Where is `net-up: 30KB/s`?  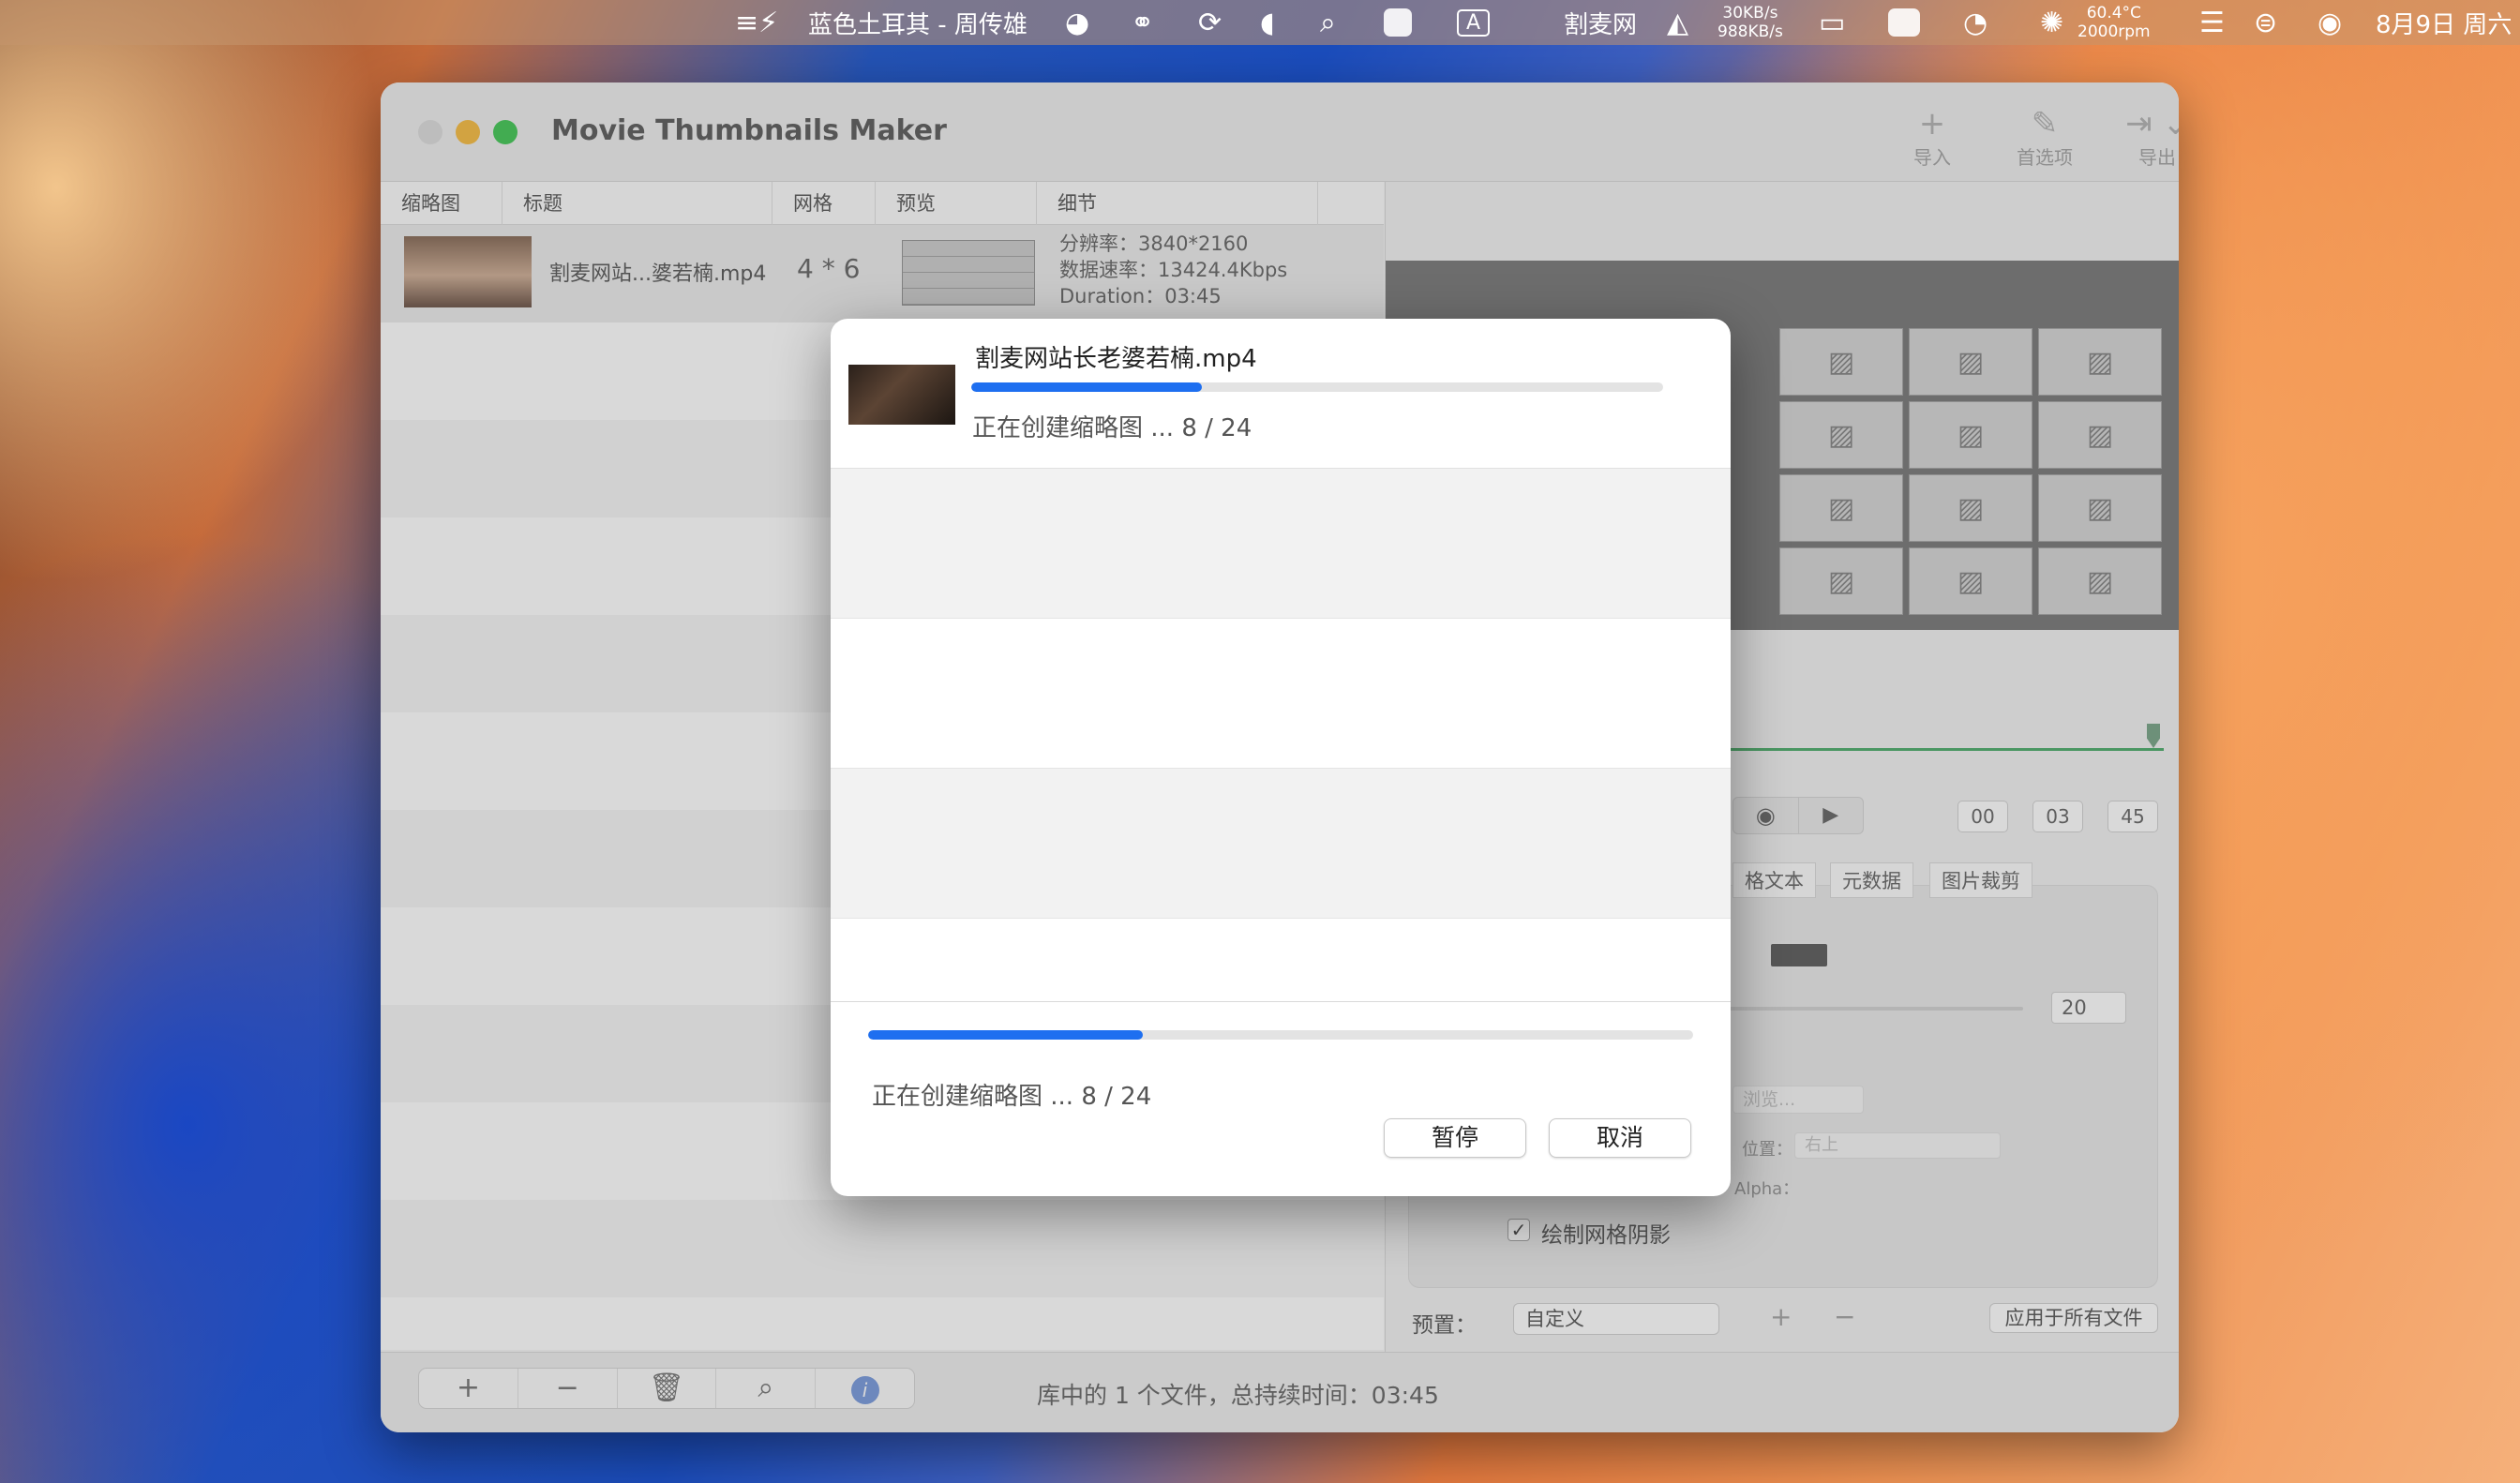 net-up: 30KB/s is located at coordinates (1750, 13).